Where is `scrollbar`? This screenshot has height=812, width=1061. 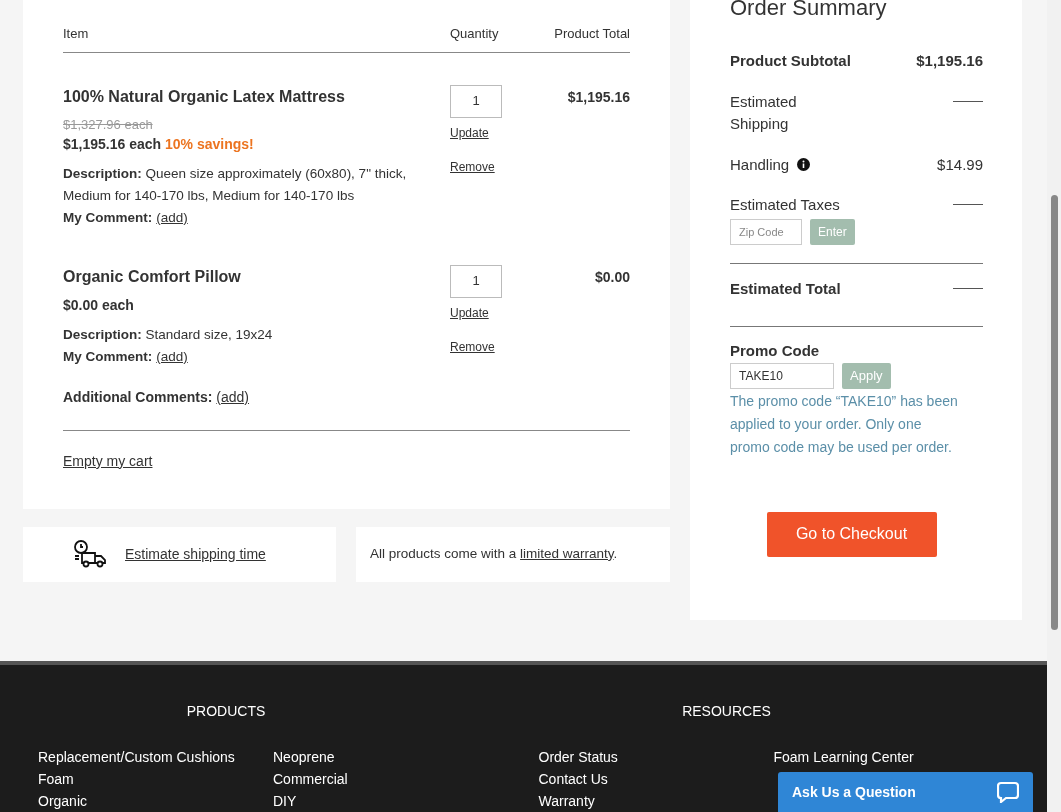
scrollbar is located at coordinates (1054, 406).